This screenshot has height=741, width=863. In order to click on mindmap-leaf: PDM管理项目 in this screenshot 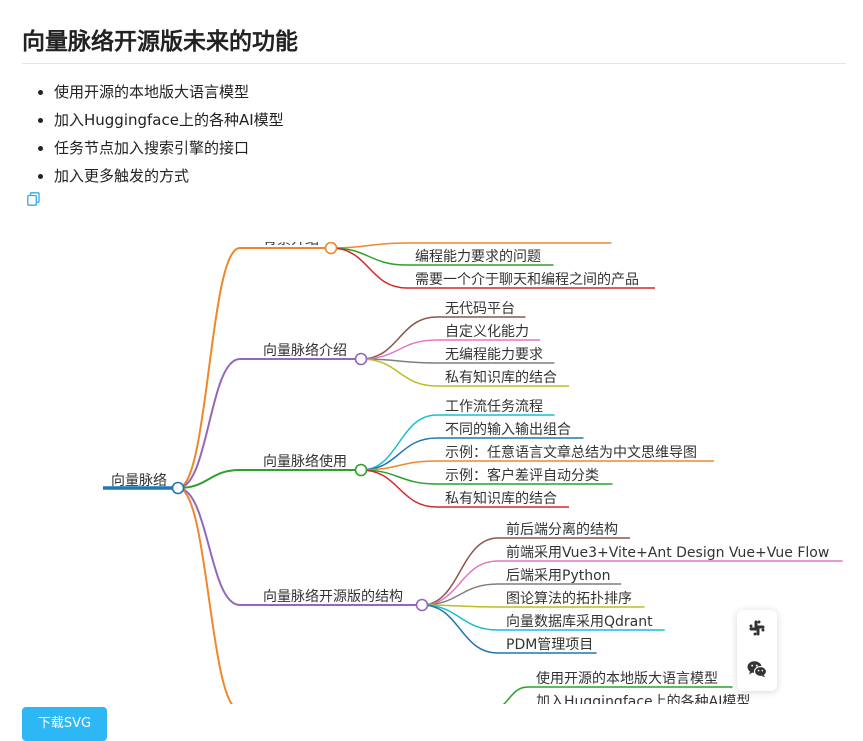, I will do `click(549, 645)`.